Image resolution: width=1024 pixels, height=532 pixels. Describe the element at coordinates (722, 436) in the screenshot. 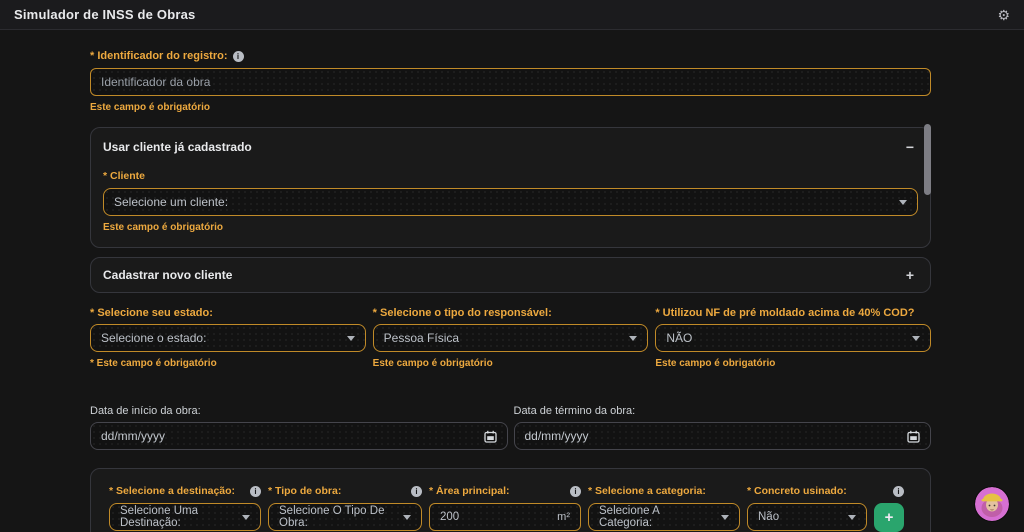

I see `end-date-input: dd/mm/yyyy` at that location.